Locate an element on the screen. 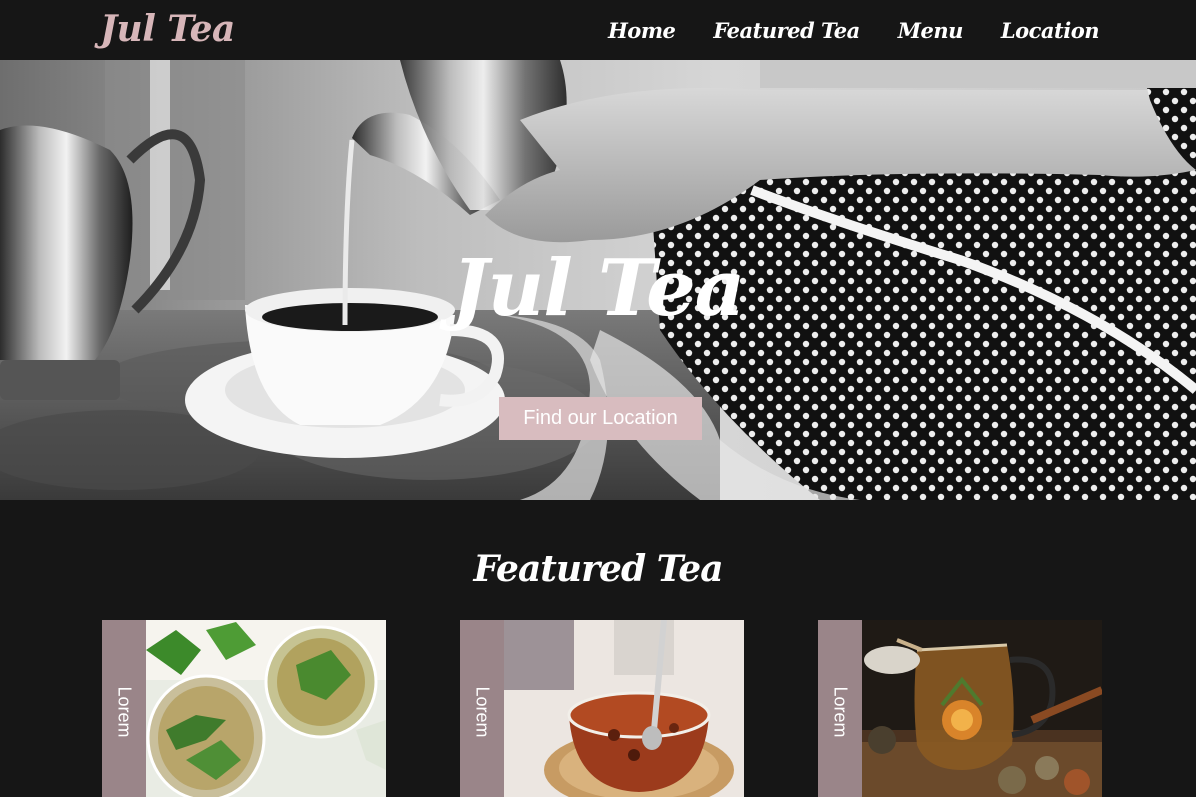  featured-card-fruit-tea: Lorem is located at coordinates (602, 708).